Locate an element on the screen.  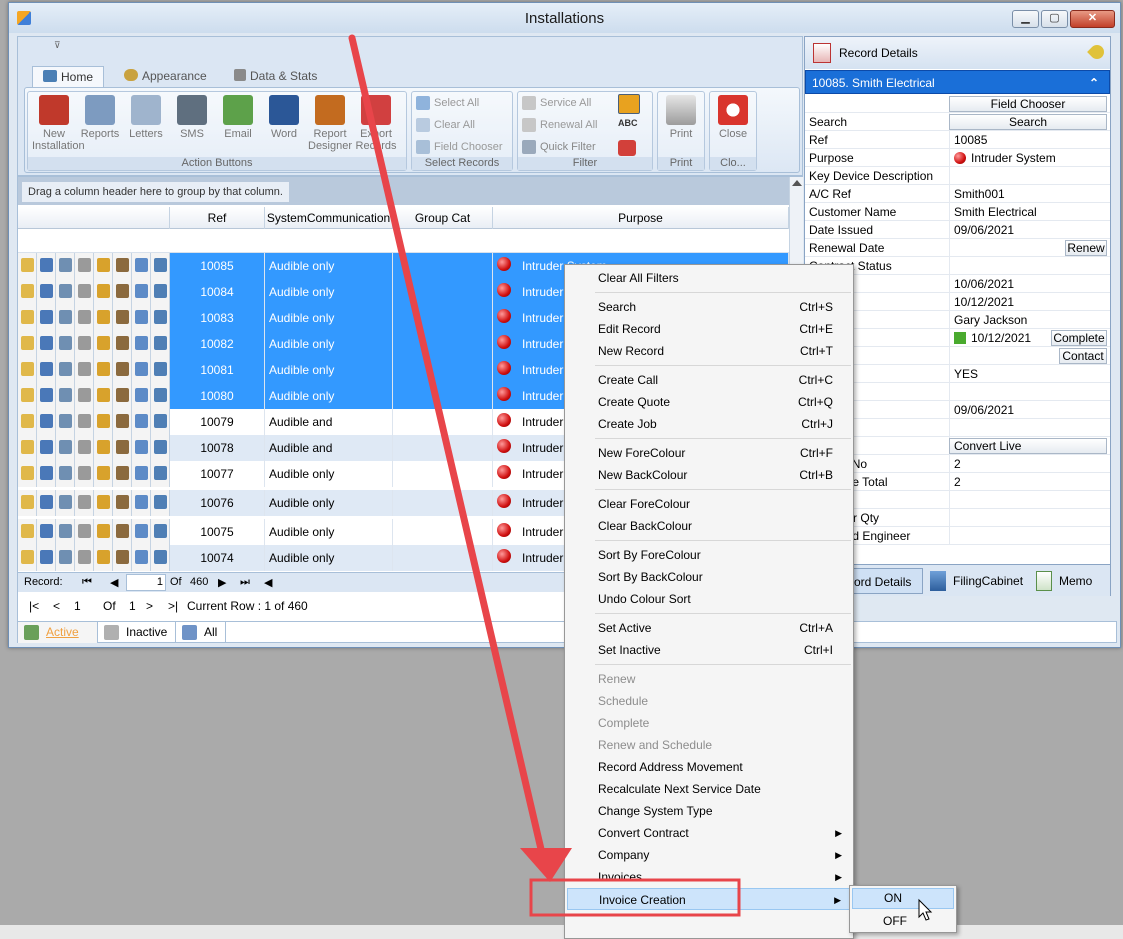
annotation-highlight-box is located at coordinates (635, 897).